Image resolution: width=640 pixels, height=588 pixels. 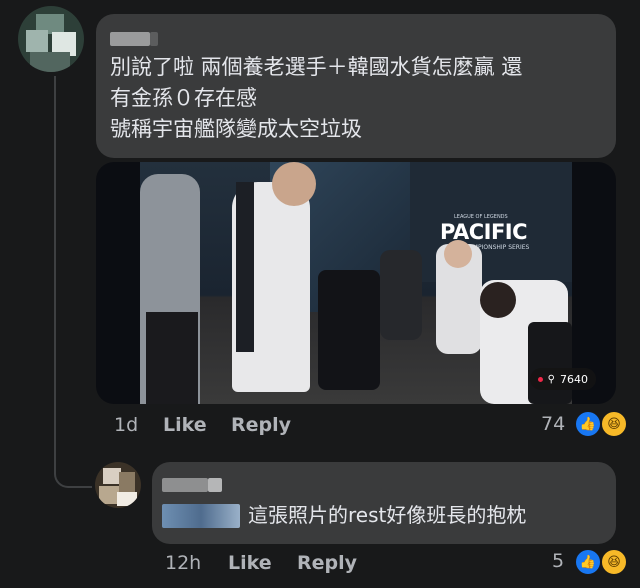 What do you see at coordinates (154, 39) in the screenshot?
I see `commenter-name-blur-part` at bounding box center [154, 39].